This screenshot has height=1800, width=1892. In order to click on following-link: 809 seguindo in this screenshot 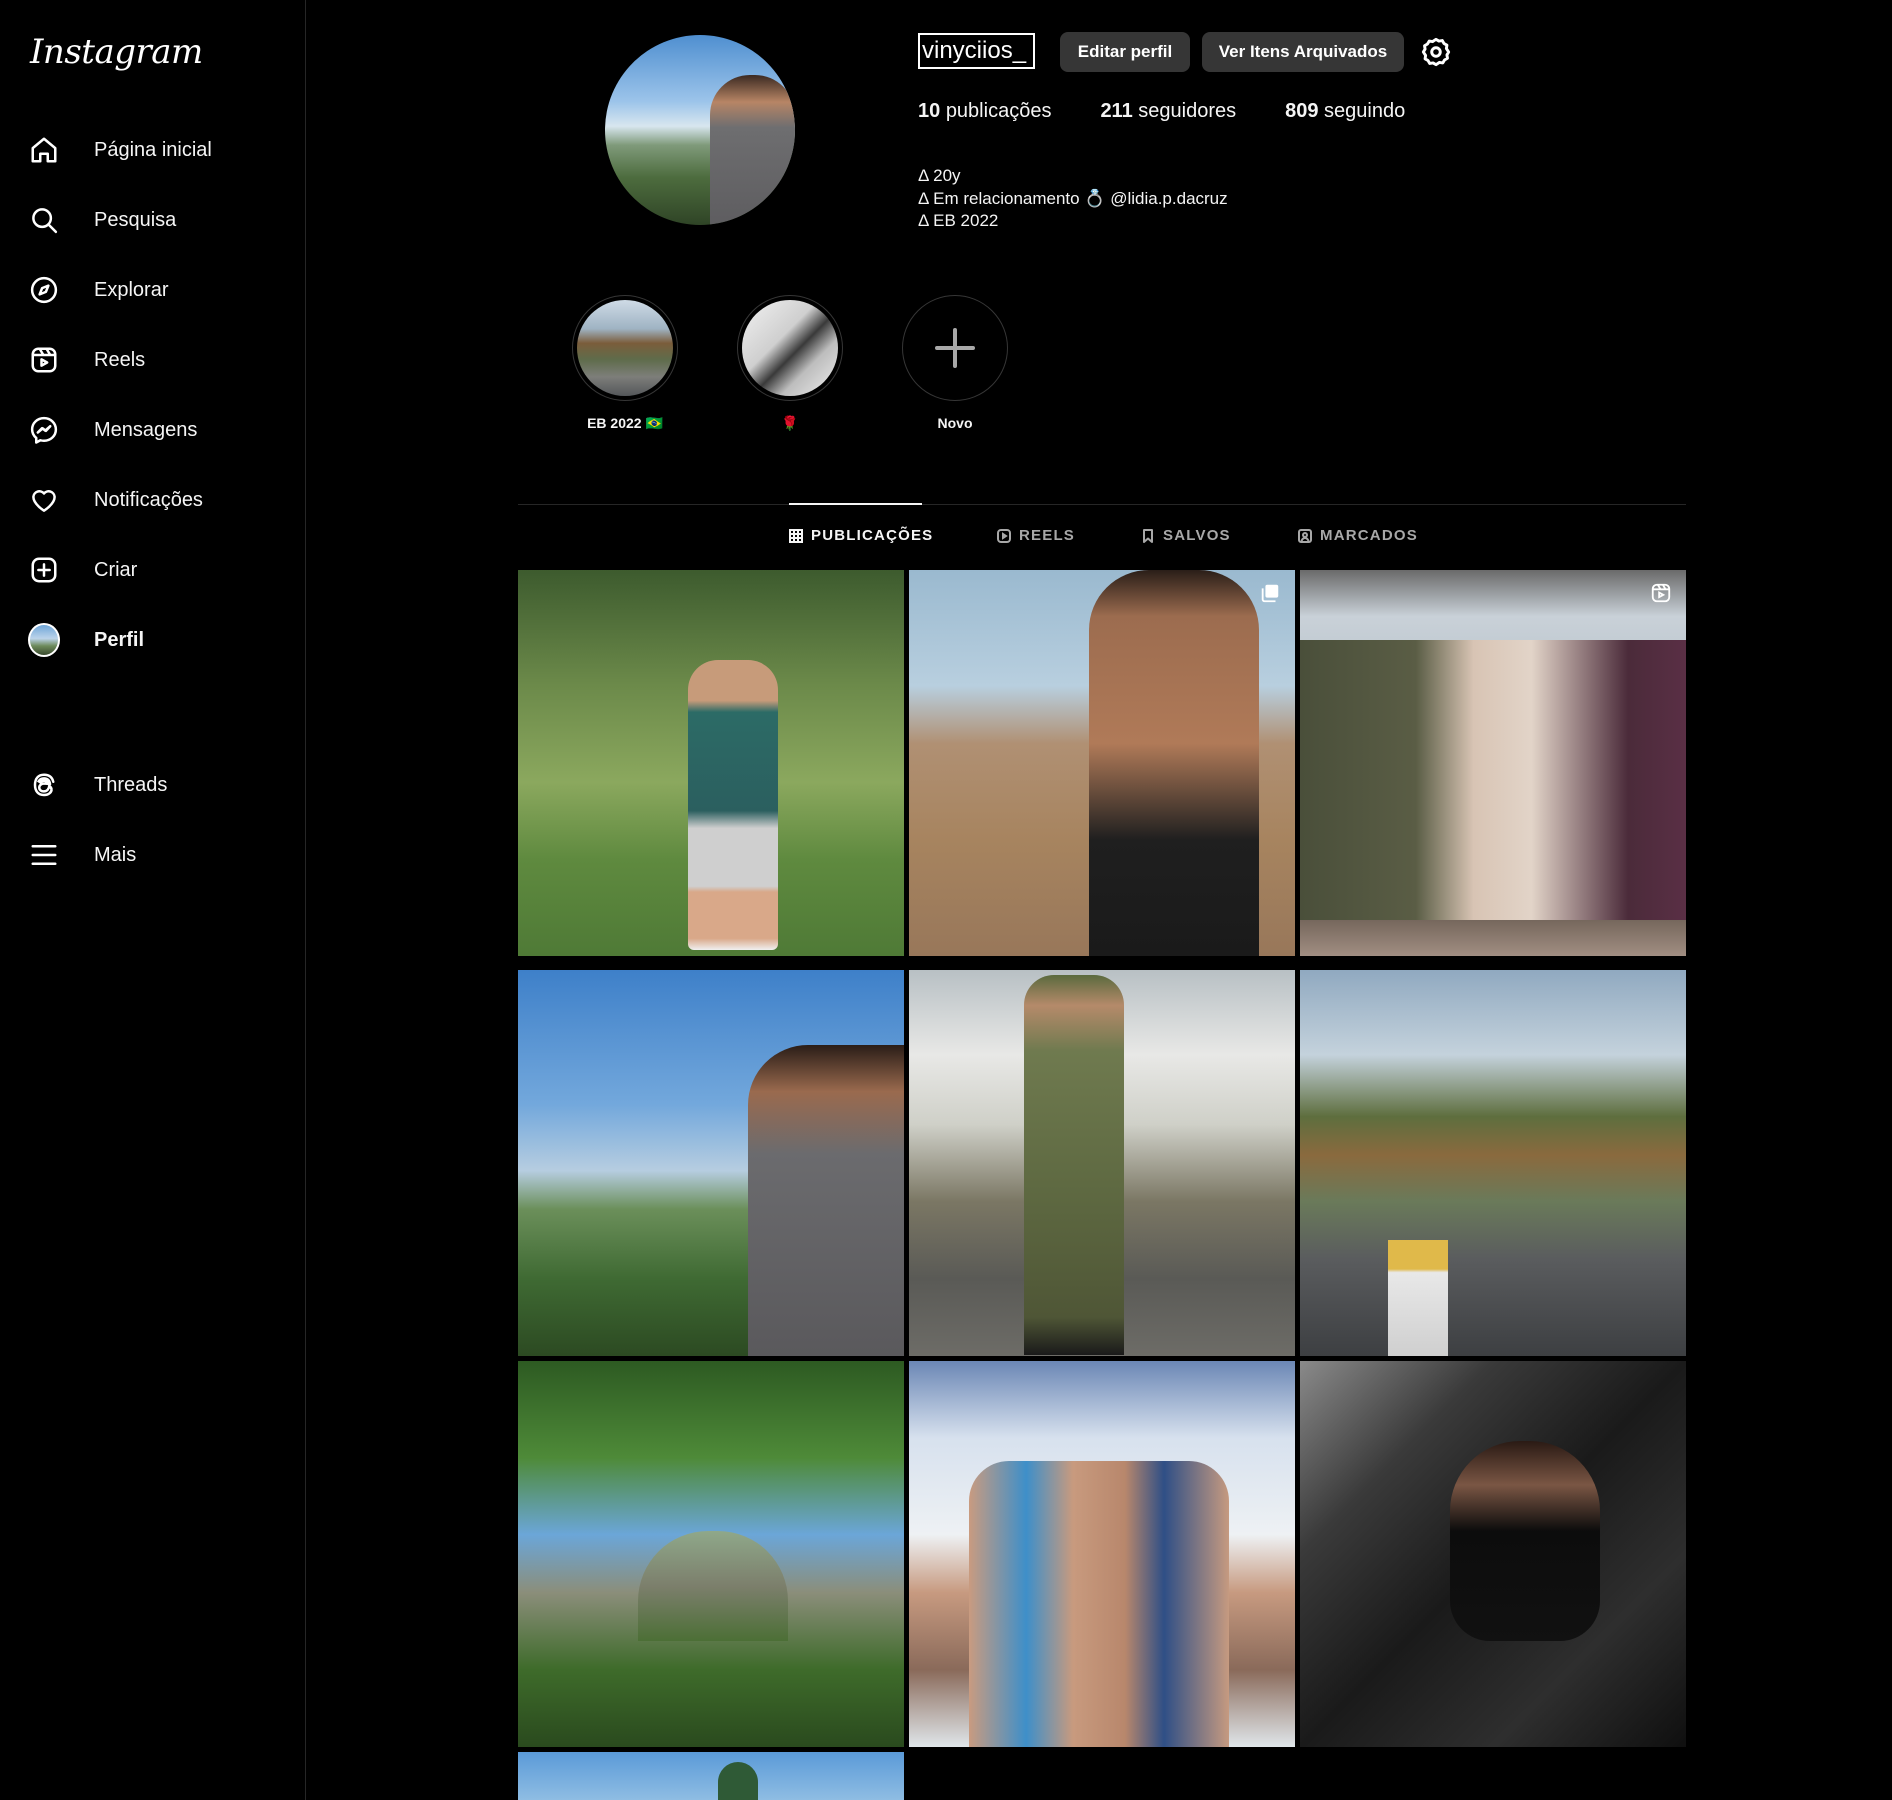, I will do `click(1345, 111)`.